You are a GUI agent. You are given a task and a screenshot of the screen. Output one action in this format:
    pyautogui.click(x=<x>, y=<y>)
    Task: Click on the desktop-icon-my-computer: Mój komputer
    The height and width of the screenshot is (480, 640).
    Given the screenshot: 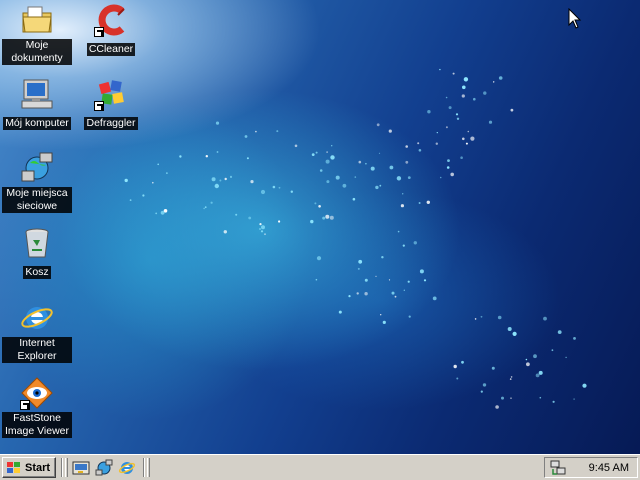 What is the action you would take?
    pyautogui.click(x=37, y=104)
    